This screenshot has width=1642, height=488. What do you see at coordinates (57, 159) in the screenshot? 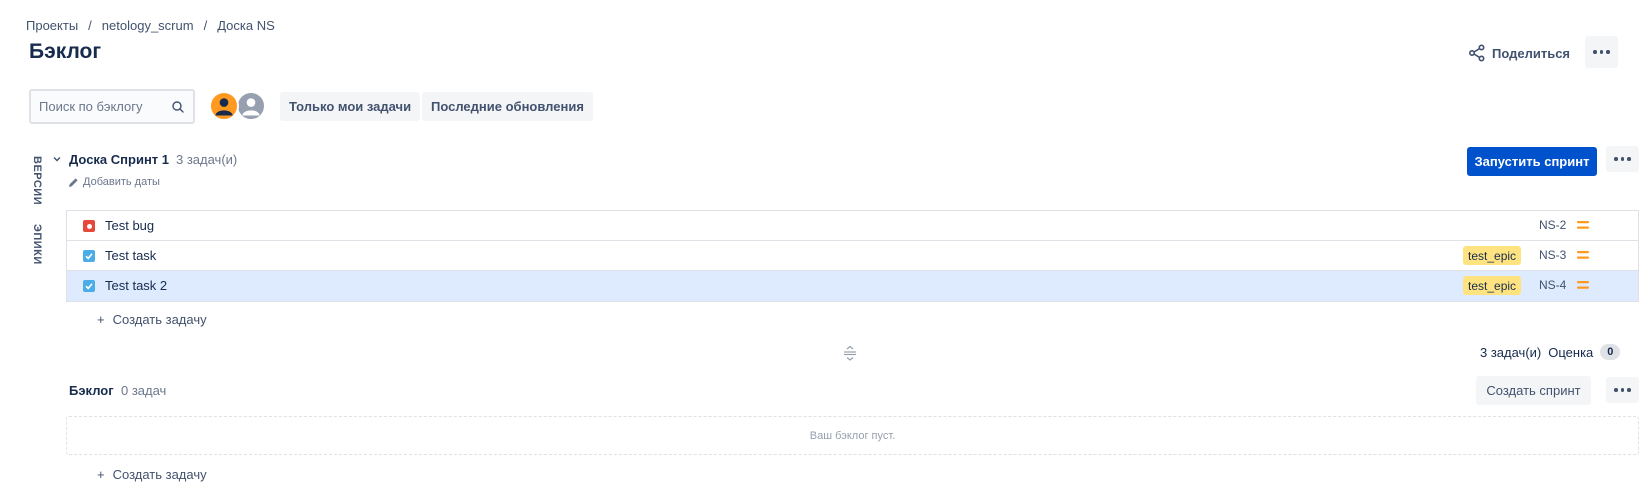
I see `chevron-down-icon` at bounding box center [57, 159].